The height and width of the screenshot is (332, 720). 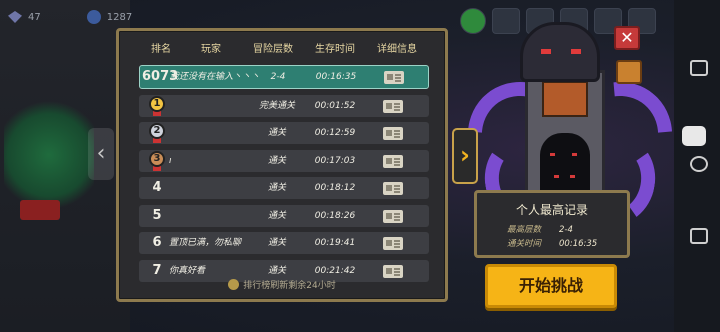 What do you see at coordinates (565, 99) in the screenshot?
I see `eye-banner` at bounding box center [565, 99].